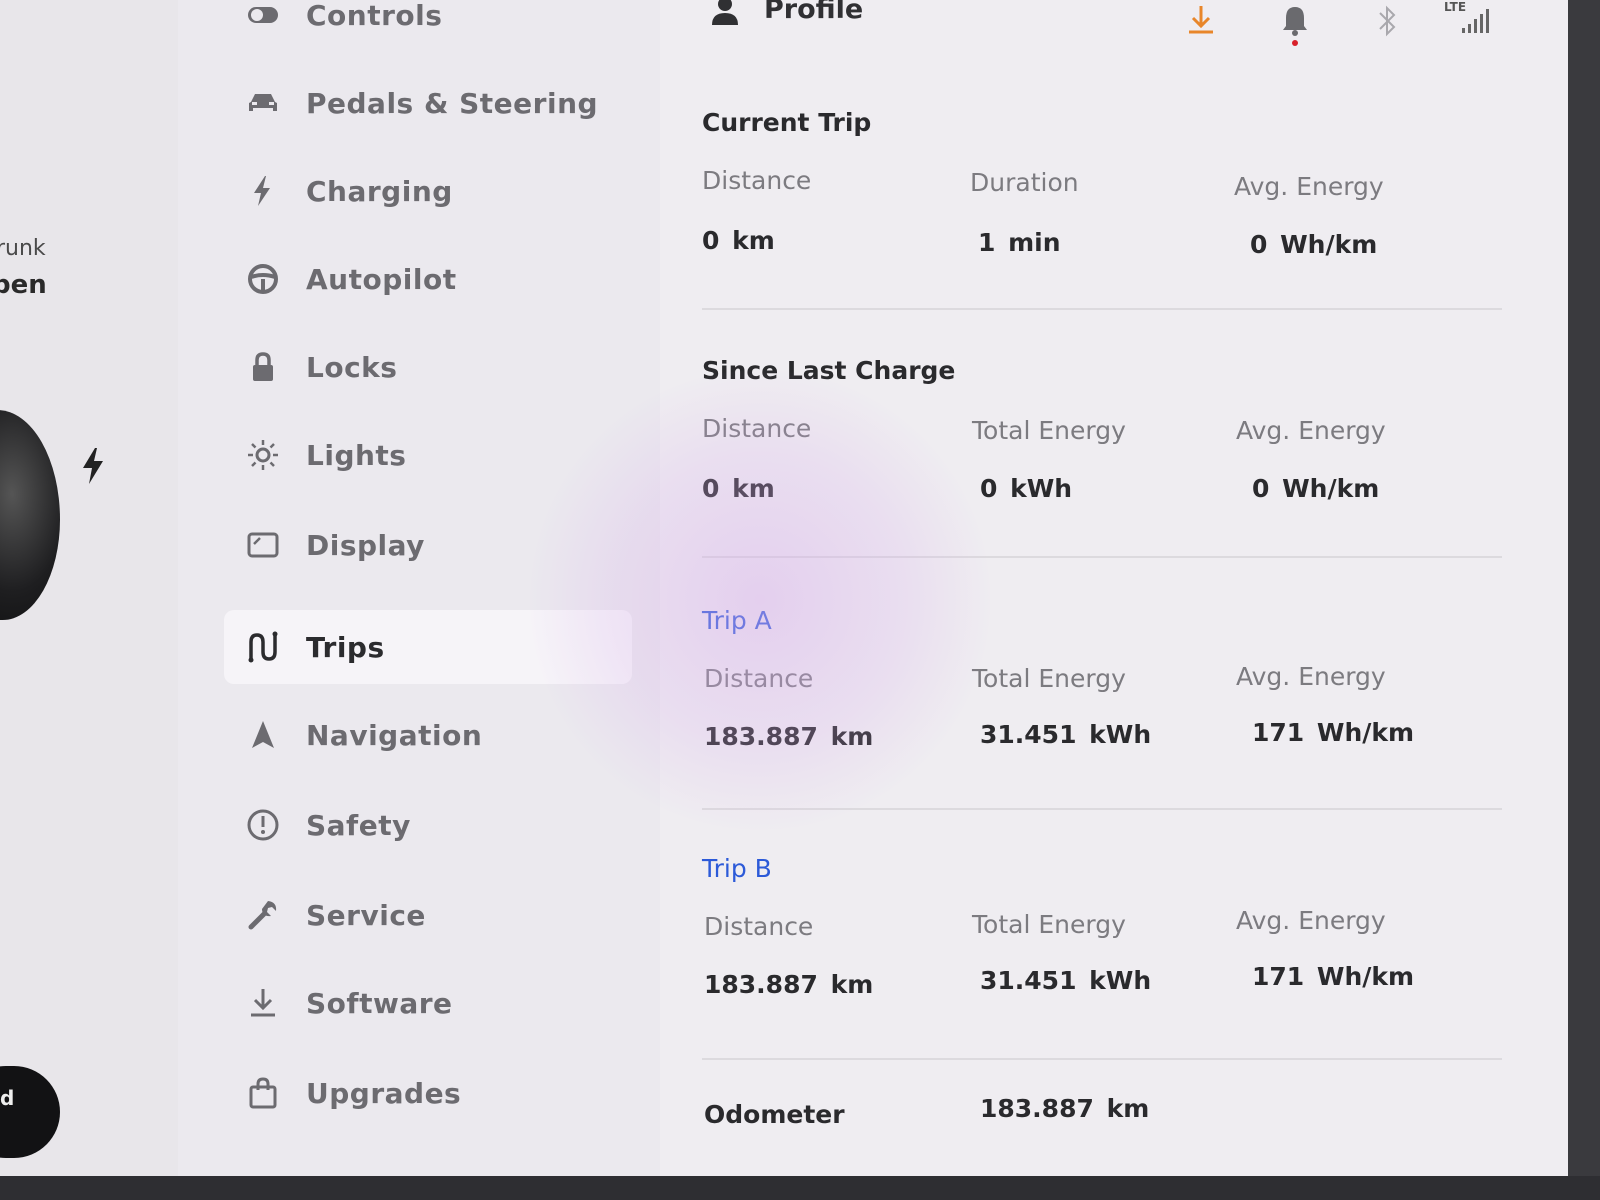 The image size is (1600, 1200). I want to click on navigation-arrow-icon, so click(263, 735).